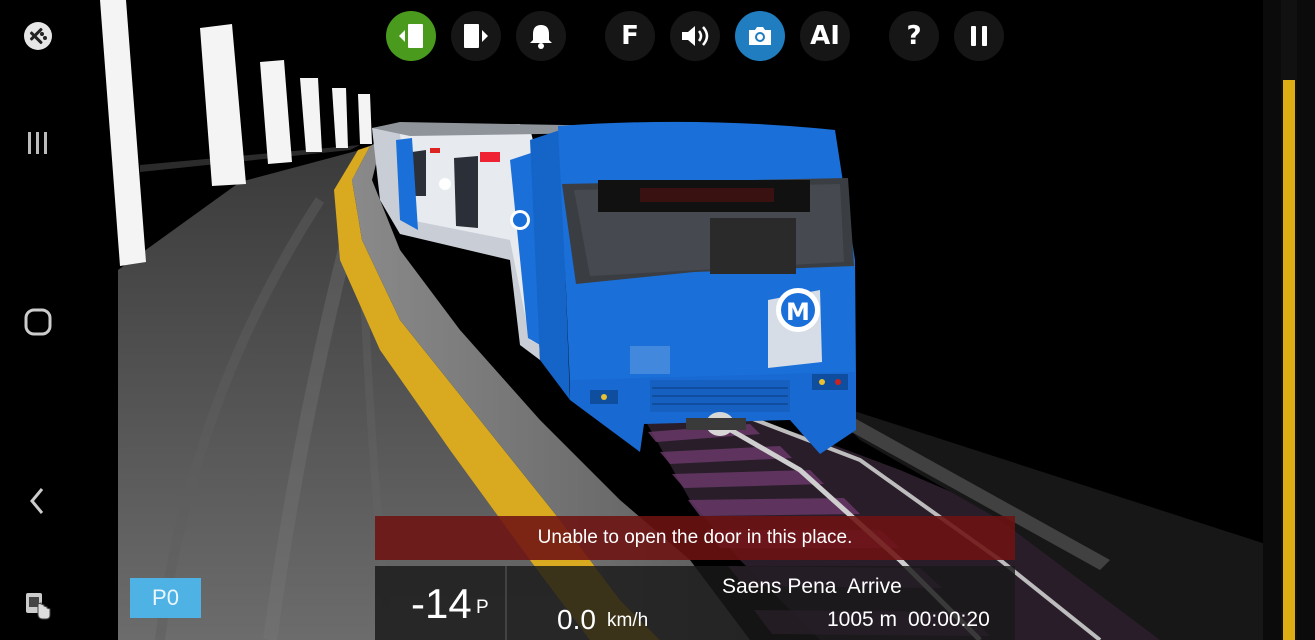  I want to click on door-right-icon, so click(476, 36).